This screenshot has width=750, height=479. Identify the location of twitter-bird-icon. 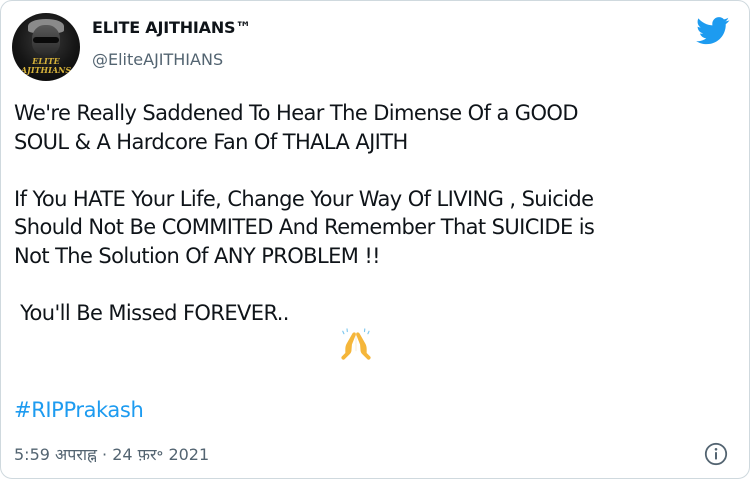
(713, 31).